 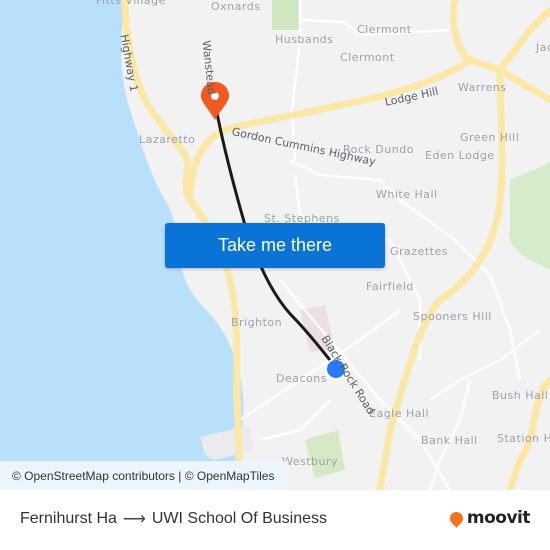 I want to click on destination-name: UWI School Of Business, so click(x=239, y=518).